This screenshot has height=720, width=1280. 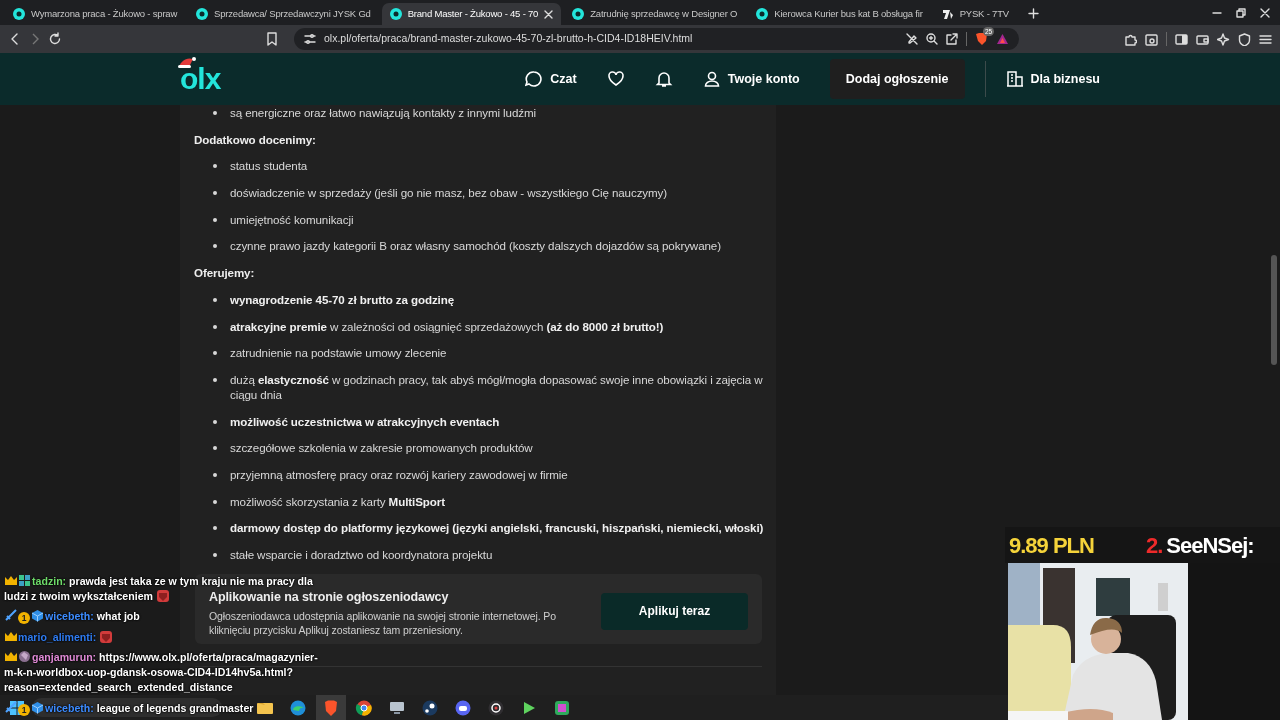 What do you see at coordinates (475, 246) in the screenshot?
I see `list-text: czynne prawo jazdy kategorii B oraz własny samochód (koszty dalszych dojazdów są pokrywane)` at bounding box center [475, 246].